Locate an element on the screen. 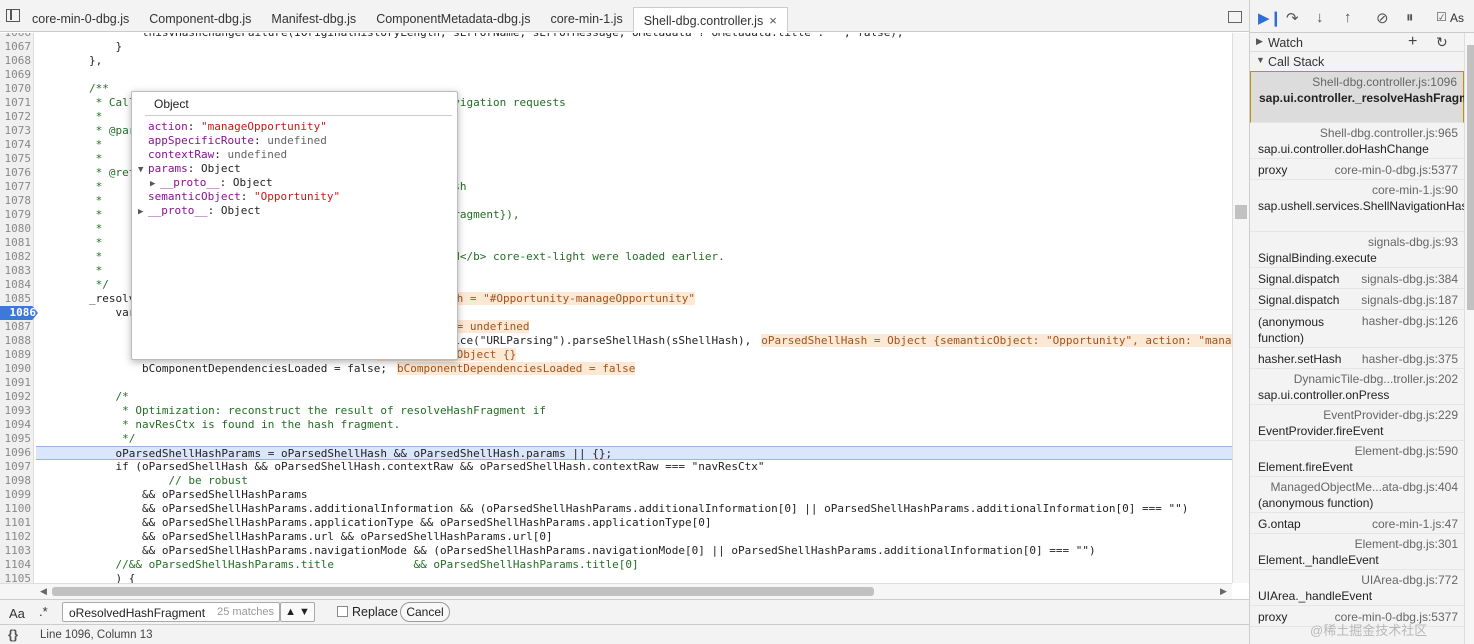 This screenshot has height=644, width=1474. line-number: 1087 is located at coordinates (16, 327).